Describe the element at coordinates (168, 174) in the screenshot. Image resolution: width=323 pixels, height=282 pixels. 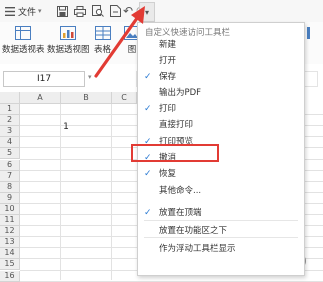
I see `menu-item-label: 恢复` at that location.